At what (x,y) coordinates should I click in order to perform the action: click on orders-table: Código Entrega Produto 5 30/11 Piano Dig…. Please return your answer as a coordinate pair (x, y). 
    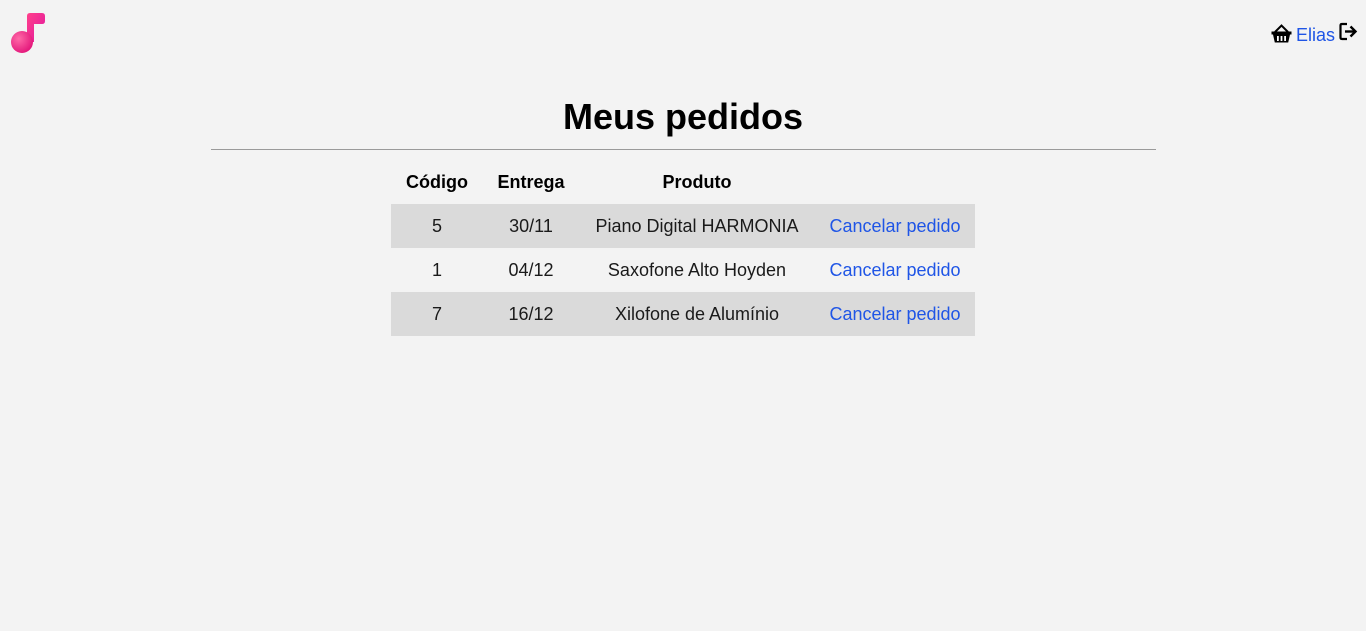
    Looking at the image, I should click on (683, 248).